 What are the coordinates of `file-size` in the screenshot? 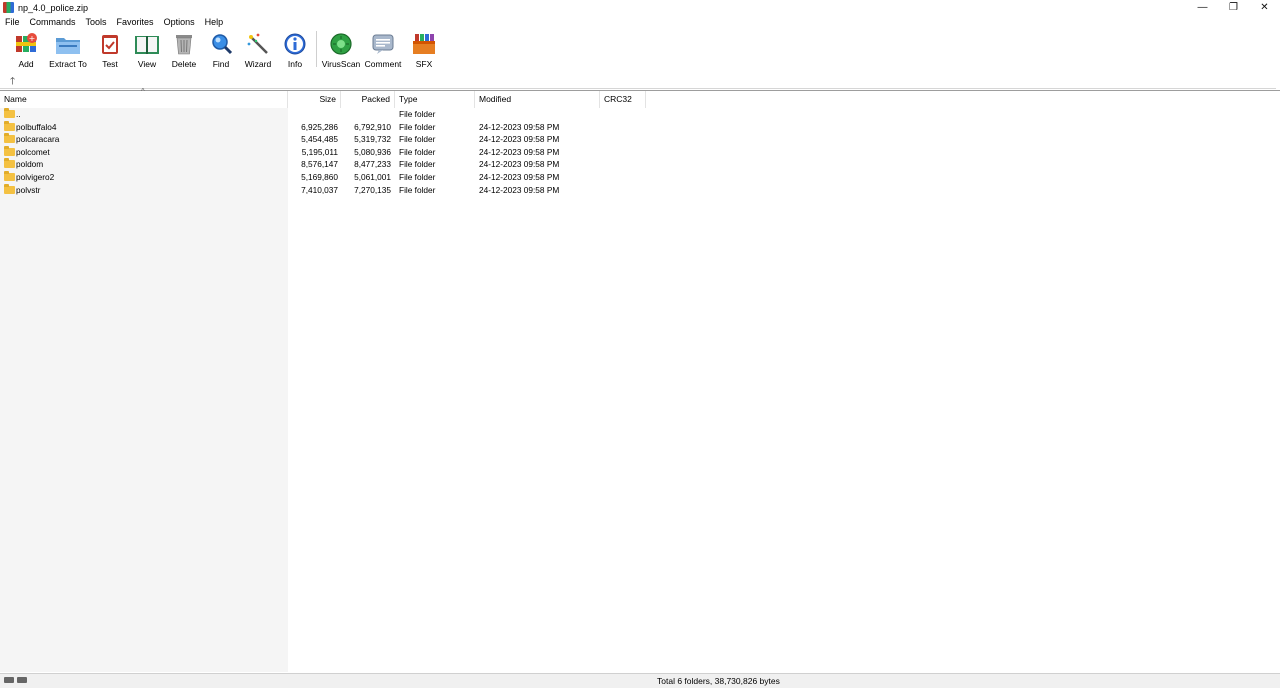 It's located at (313, 114).